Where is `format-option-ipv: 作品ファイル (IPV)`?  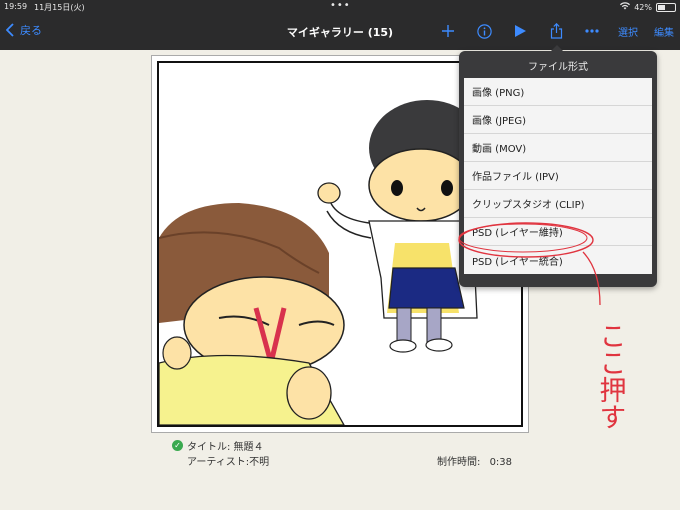
format-option-ipv: 作品ファイル (IPV) is located at coordinates (558, 176).